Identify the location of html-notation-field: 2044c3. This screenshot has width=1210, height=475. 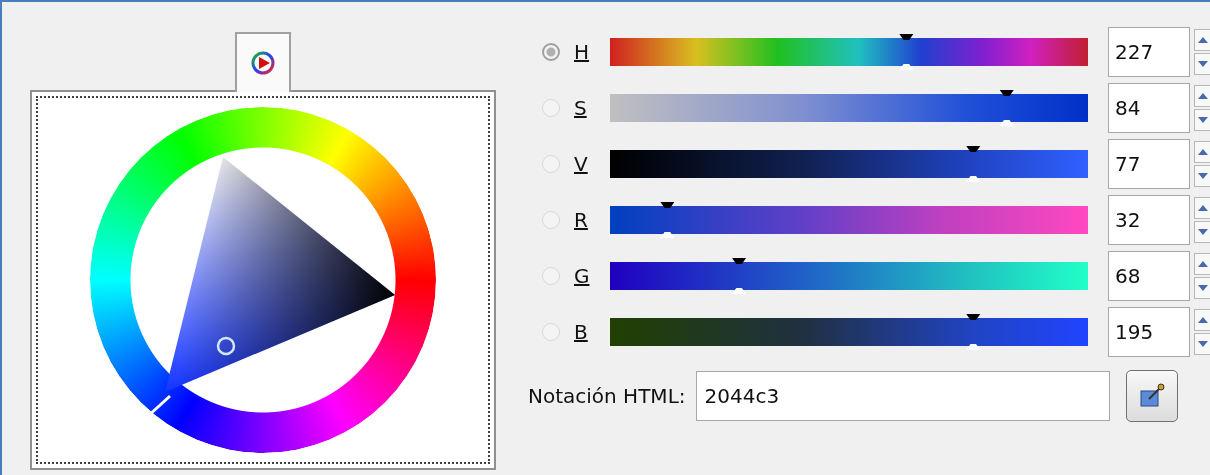
(902, 396).